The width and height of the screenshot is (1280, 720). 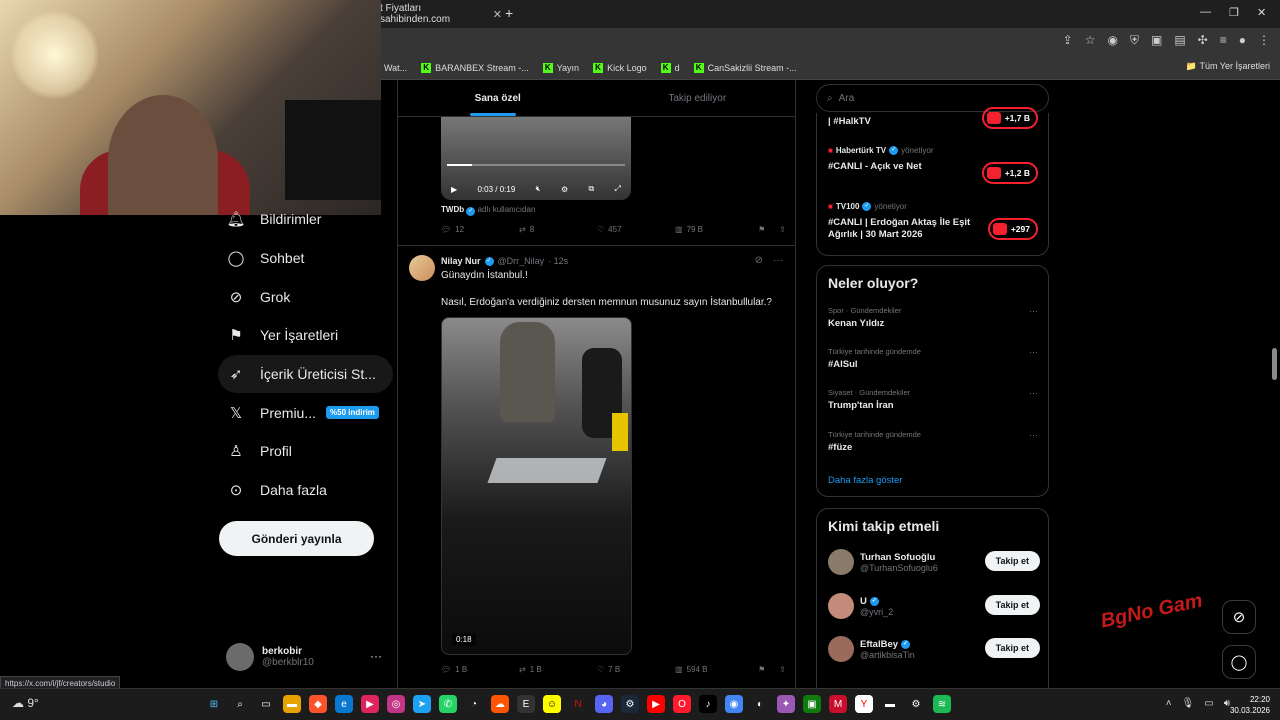 I want to click on reply-button: 💬︎ 1 B, so click(x=480, y=669).